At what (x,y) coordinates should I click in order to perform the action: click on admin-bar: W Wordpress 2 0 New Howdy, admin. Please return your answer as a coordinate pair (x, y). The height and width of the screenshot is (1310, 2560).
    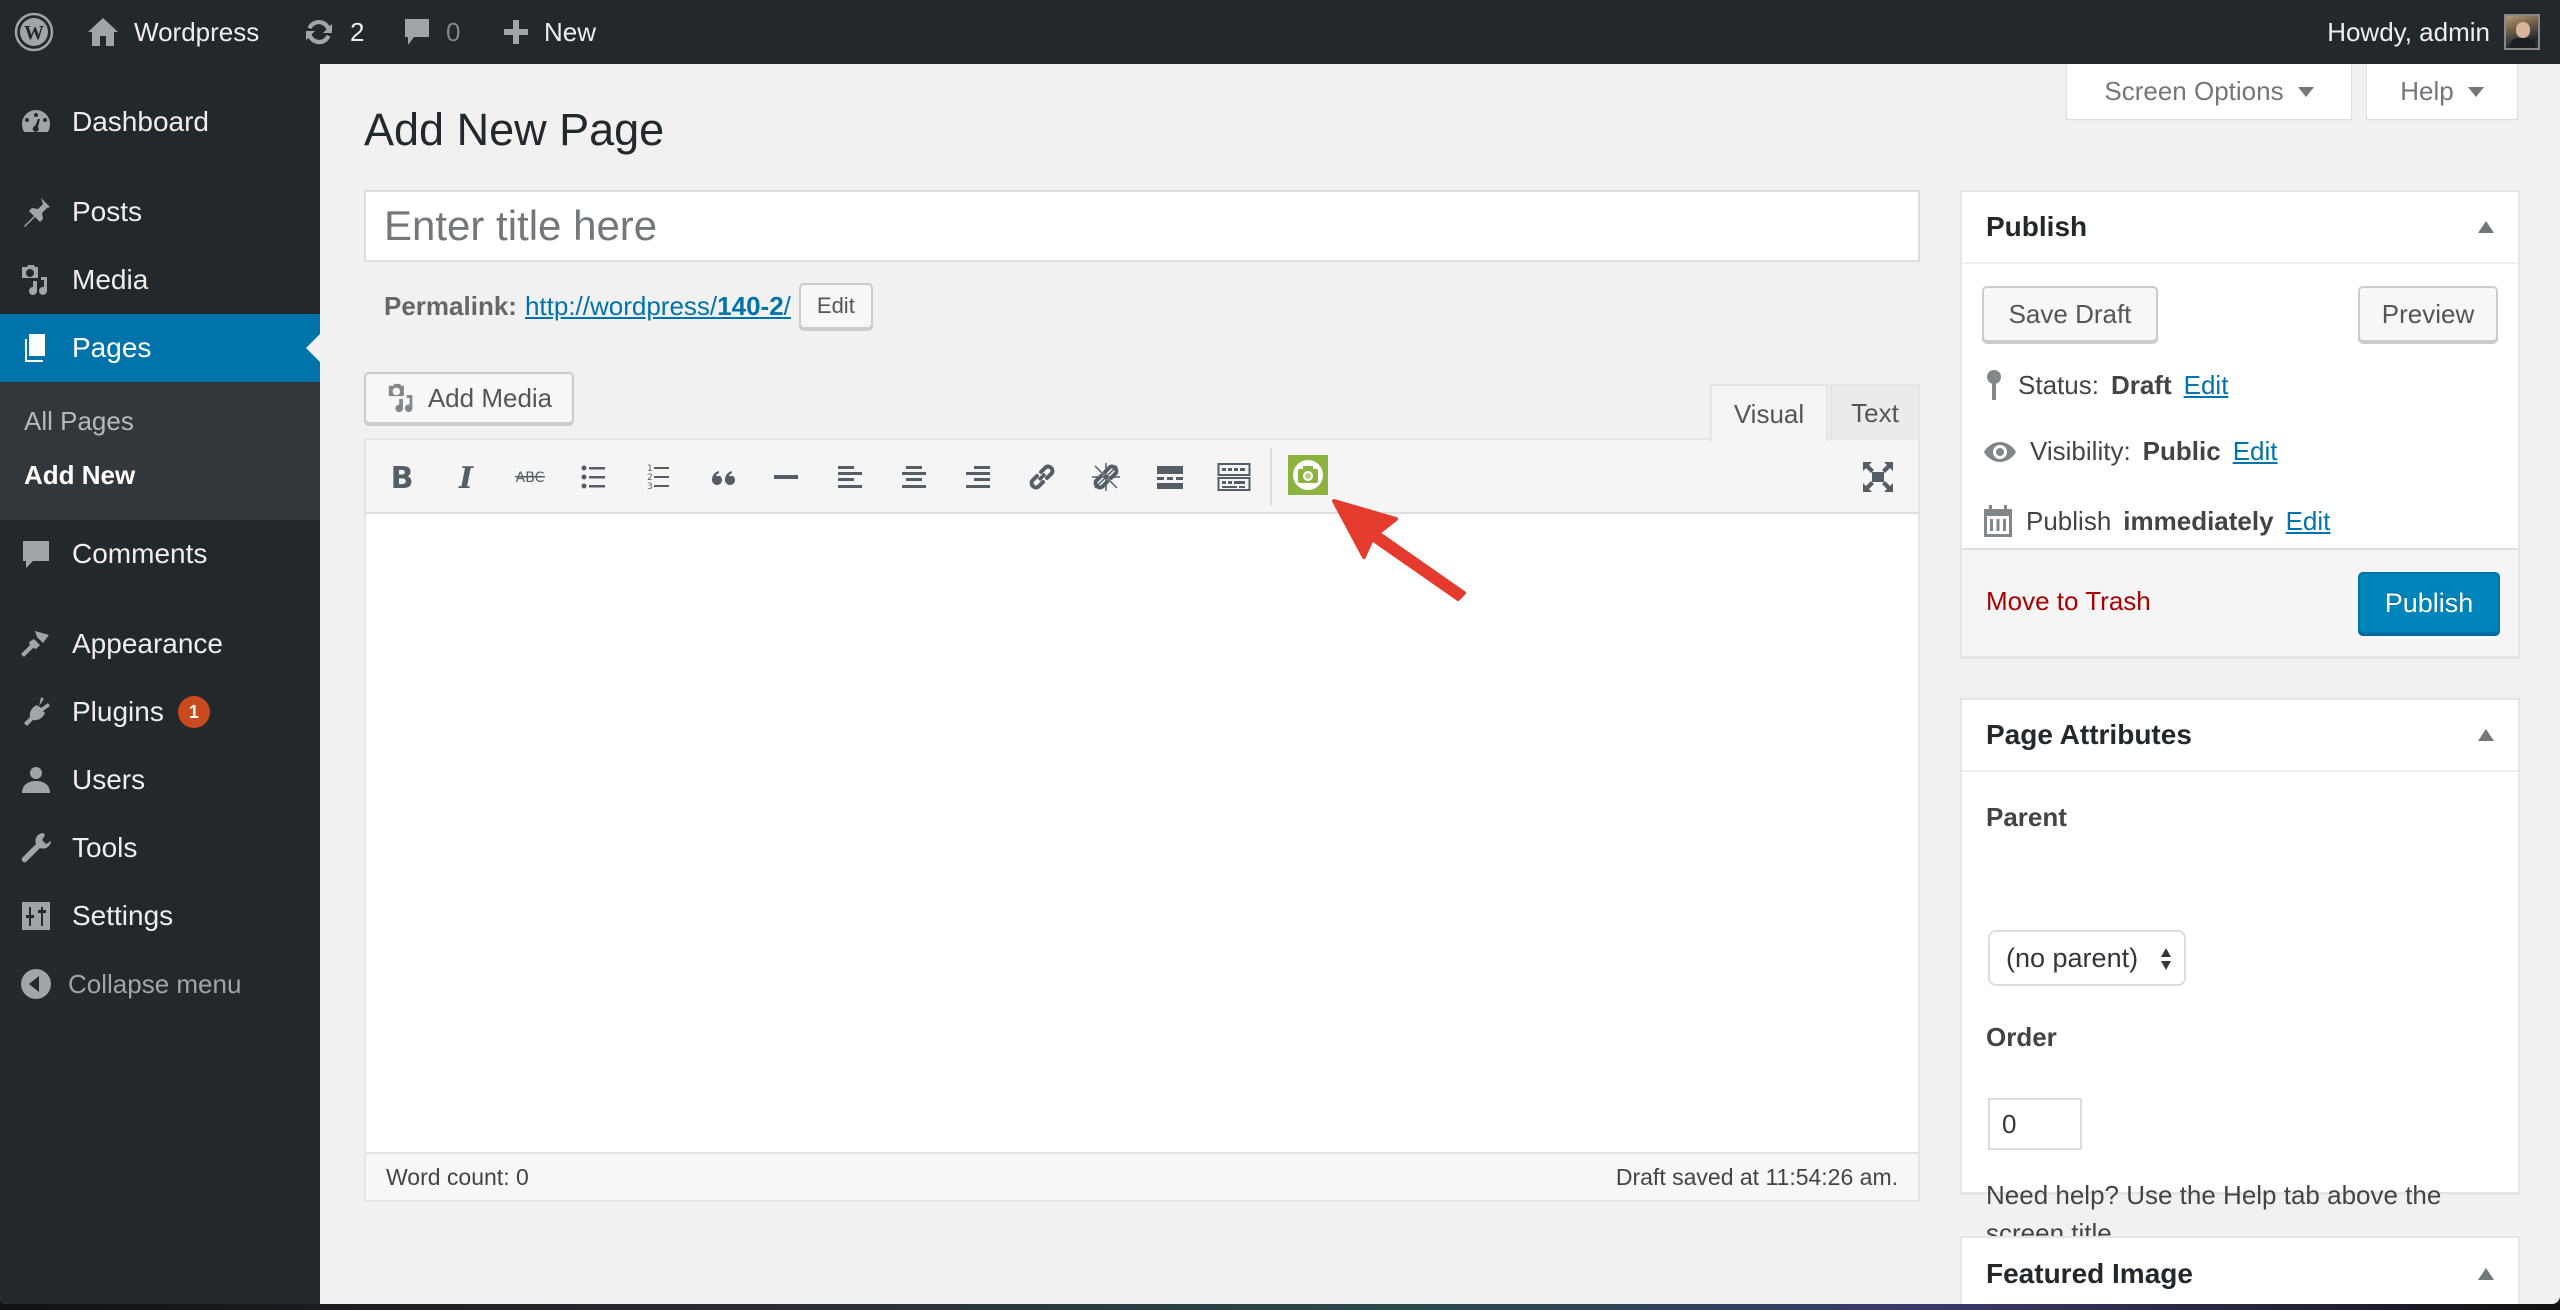
    Looking at the image, I should click on (1280, 32).